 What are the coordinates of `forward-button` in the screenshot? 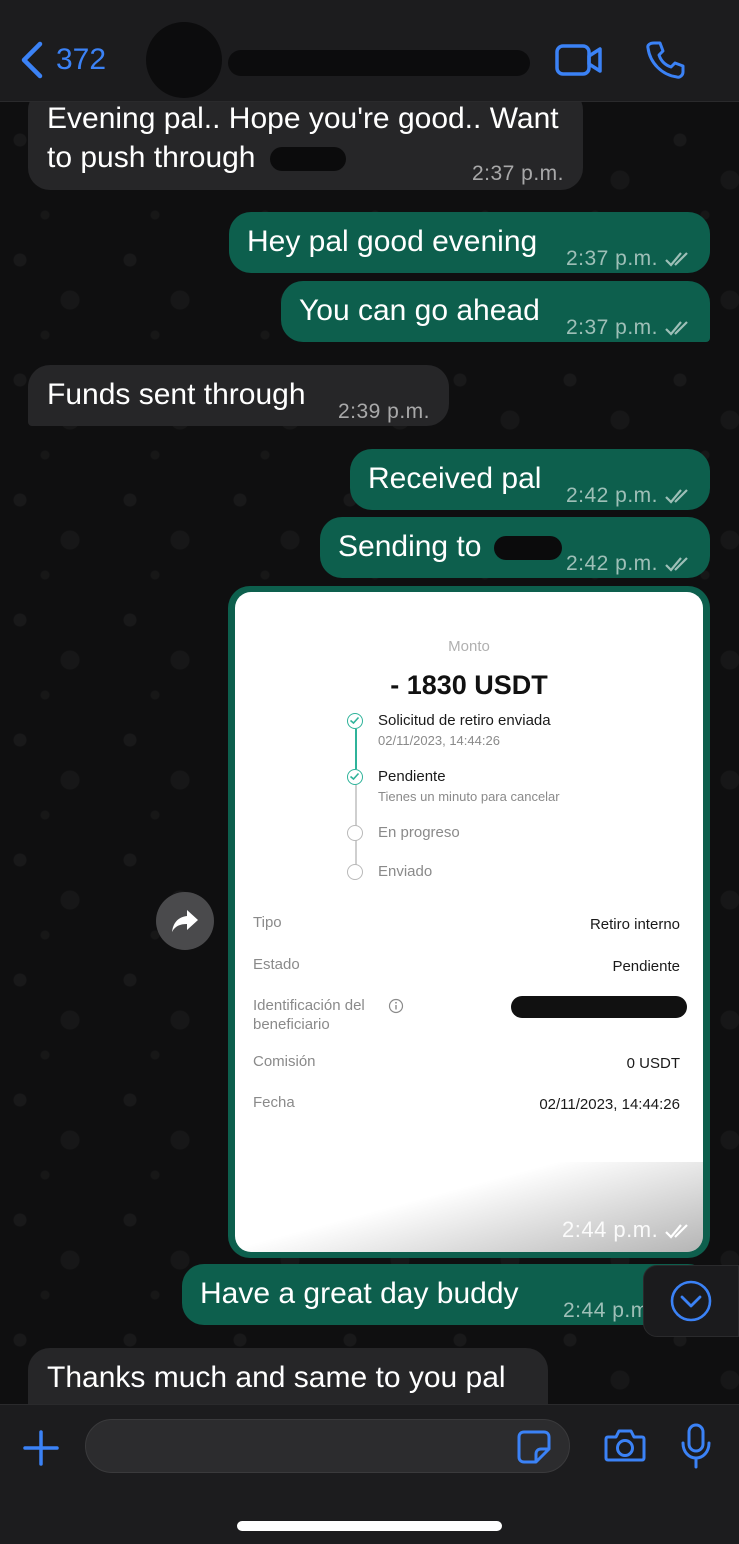 It's located at (185, 921).